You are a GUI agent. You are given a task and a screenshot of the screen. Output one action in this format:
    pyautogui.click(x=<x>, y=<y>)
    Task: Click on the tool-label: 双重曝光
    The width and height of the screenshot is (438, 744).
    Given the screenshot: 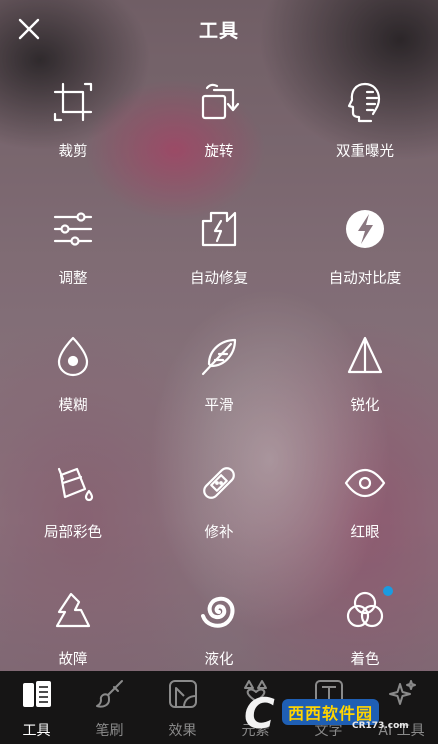 What is the action you would take?
    pyautogui.click(x=365, y=152)
    